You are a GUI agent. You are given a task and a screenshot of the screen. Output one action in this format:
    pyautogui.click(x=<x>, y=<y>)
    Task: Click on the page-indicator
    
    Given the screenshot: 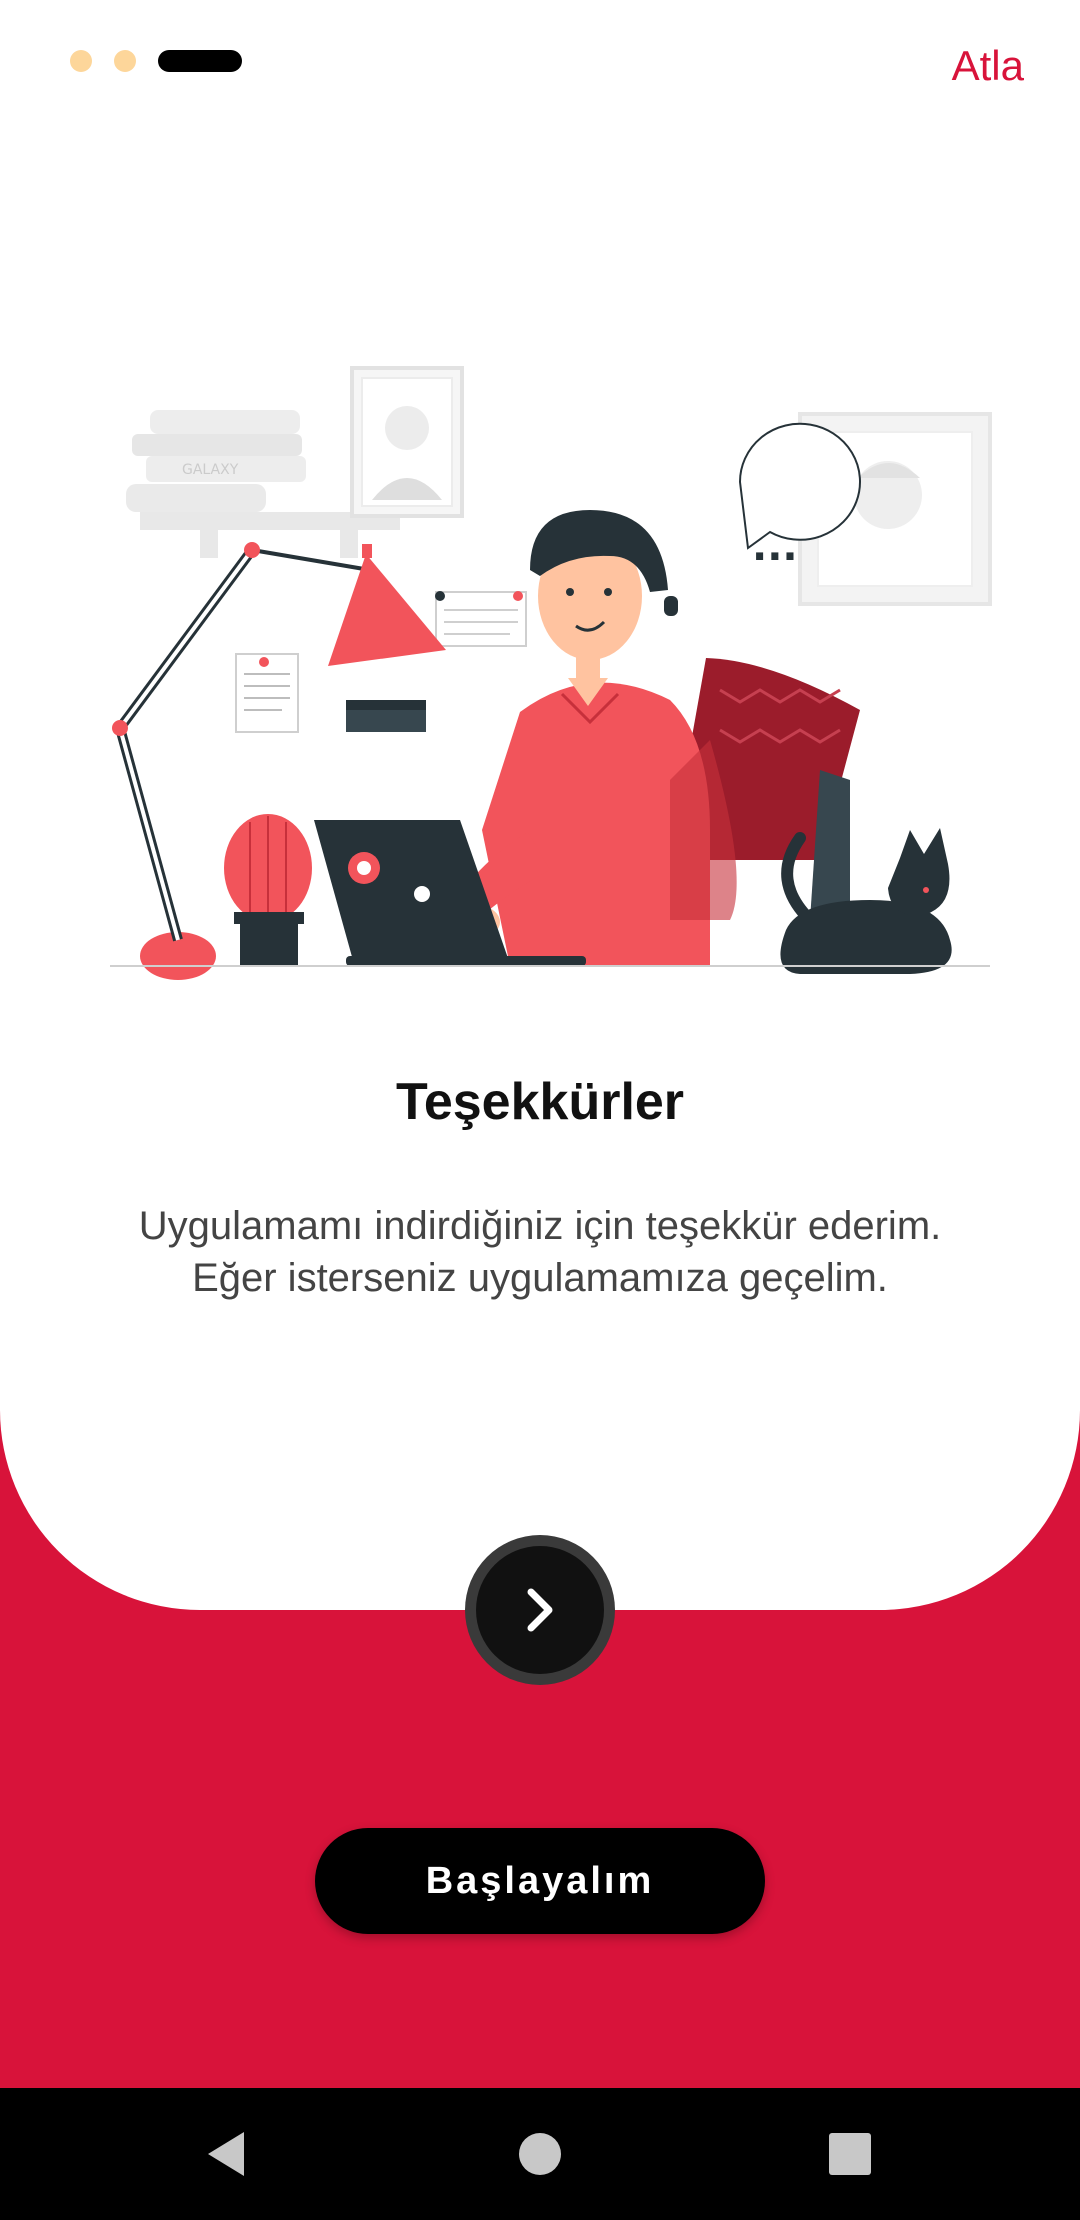 What is the action you would take?
    pyautogui.click(x=156, y=61)
    